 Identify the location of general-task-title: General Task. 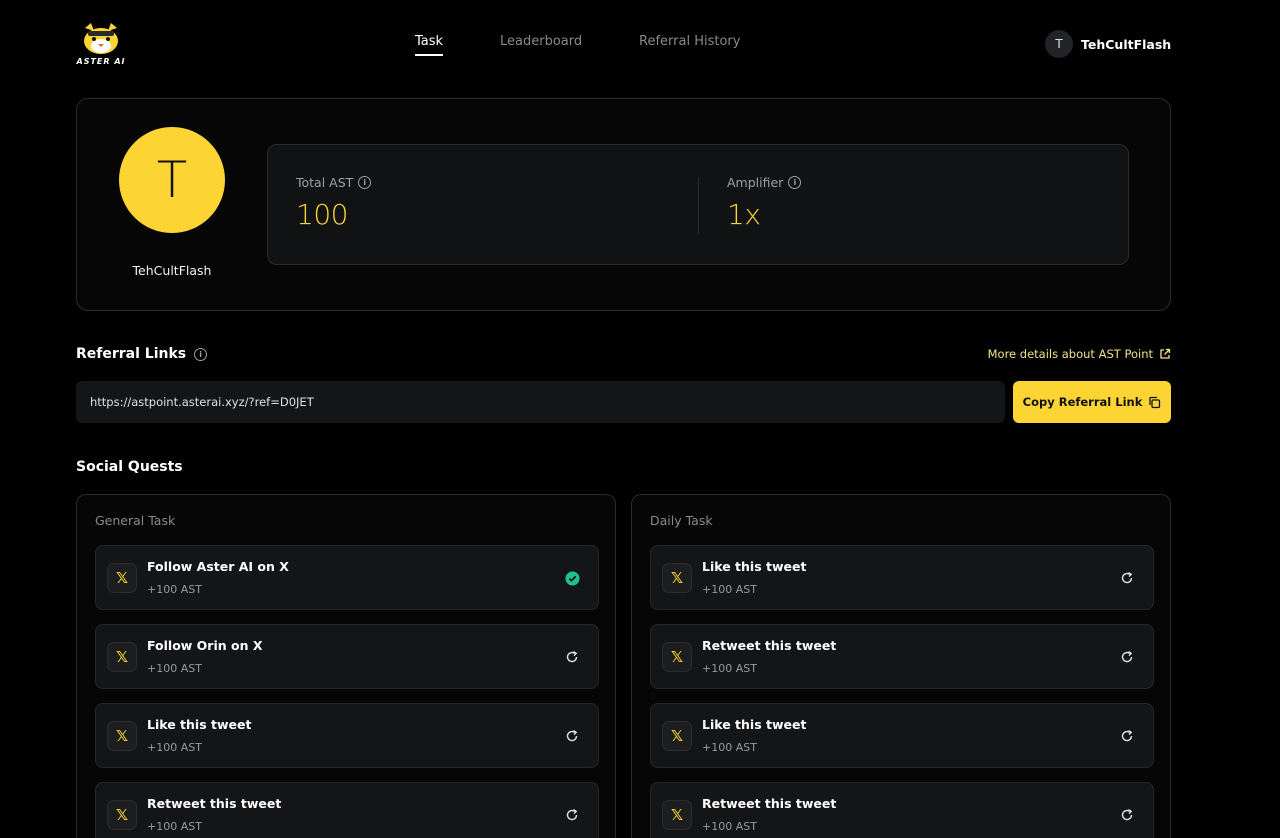
(135, 520).